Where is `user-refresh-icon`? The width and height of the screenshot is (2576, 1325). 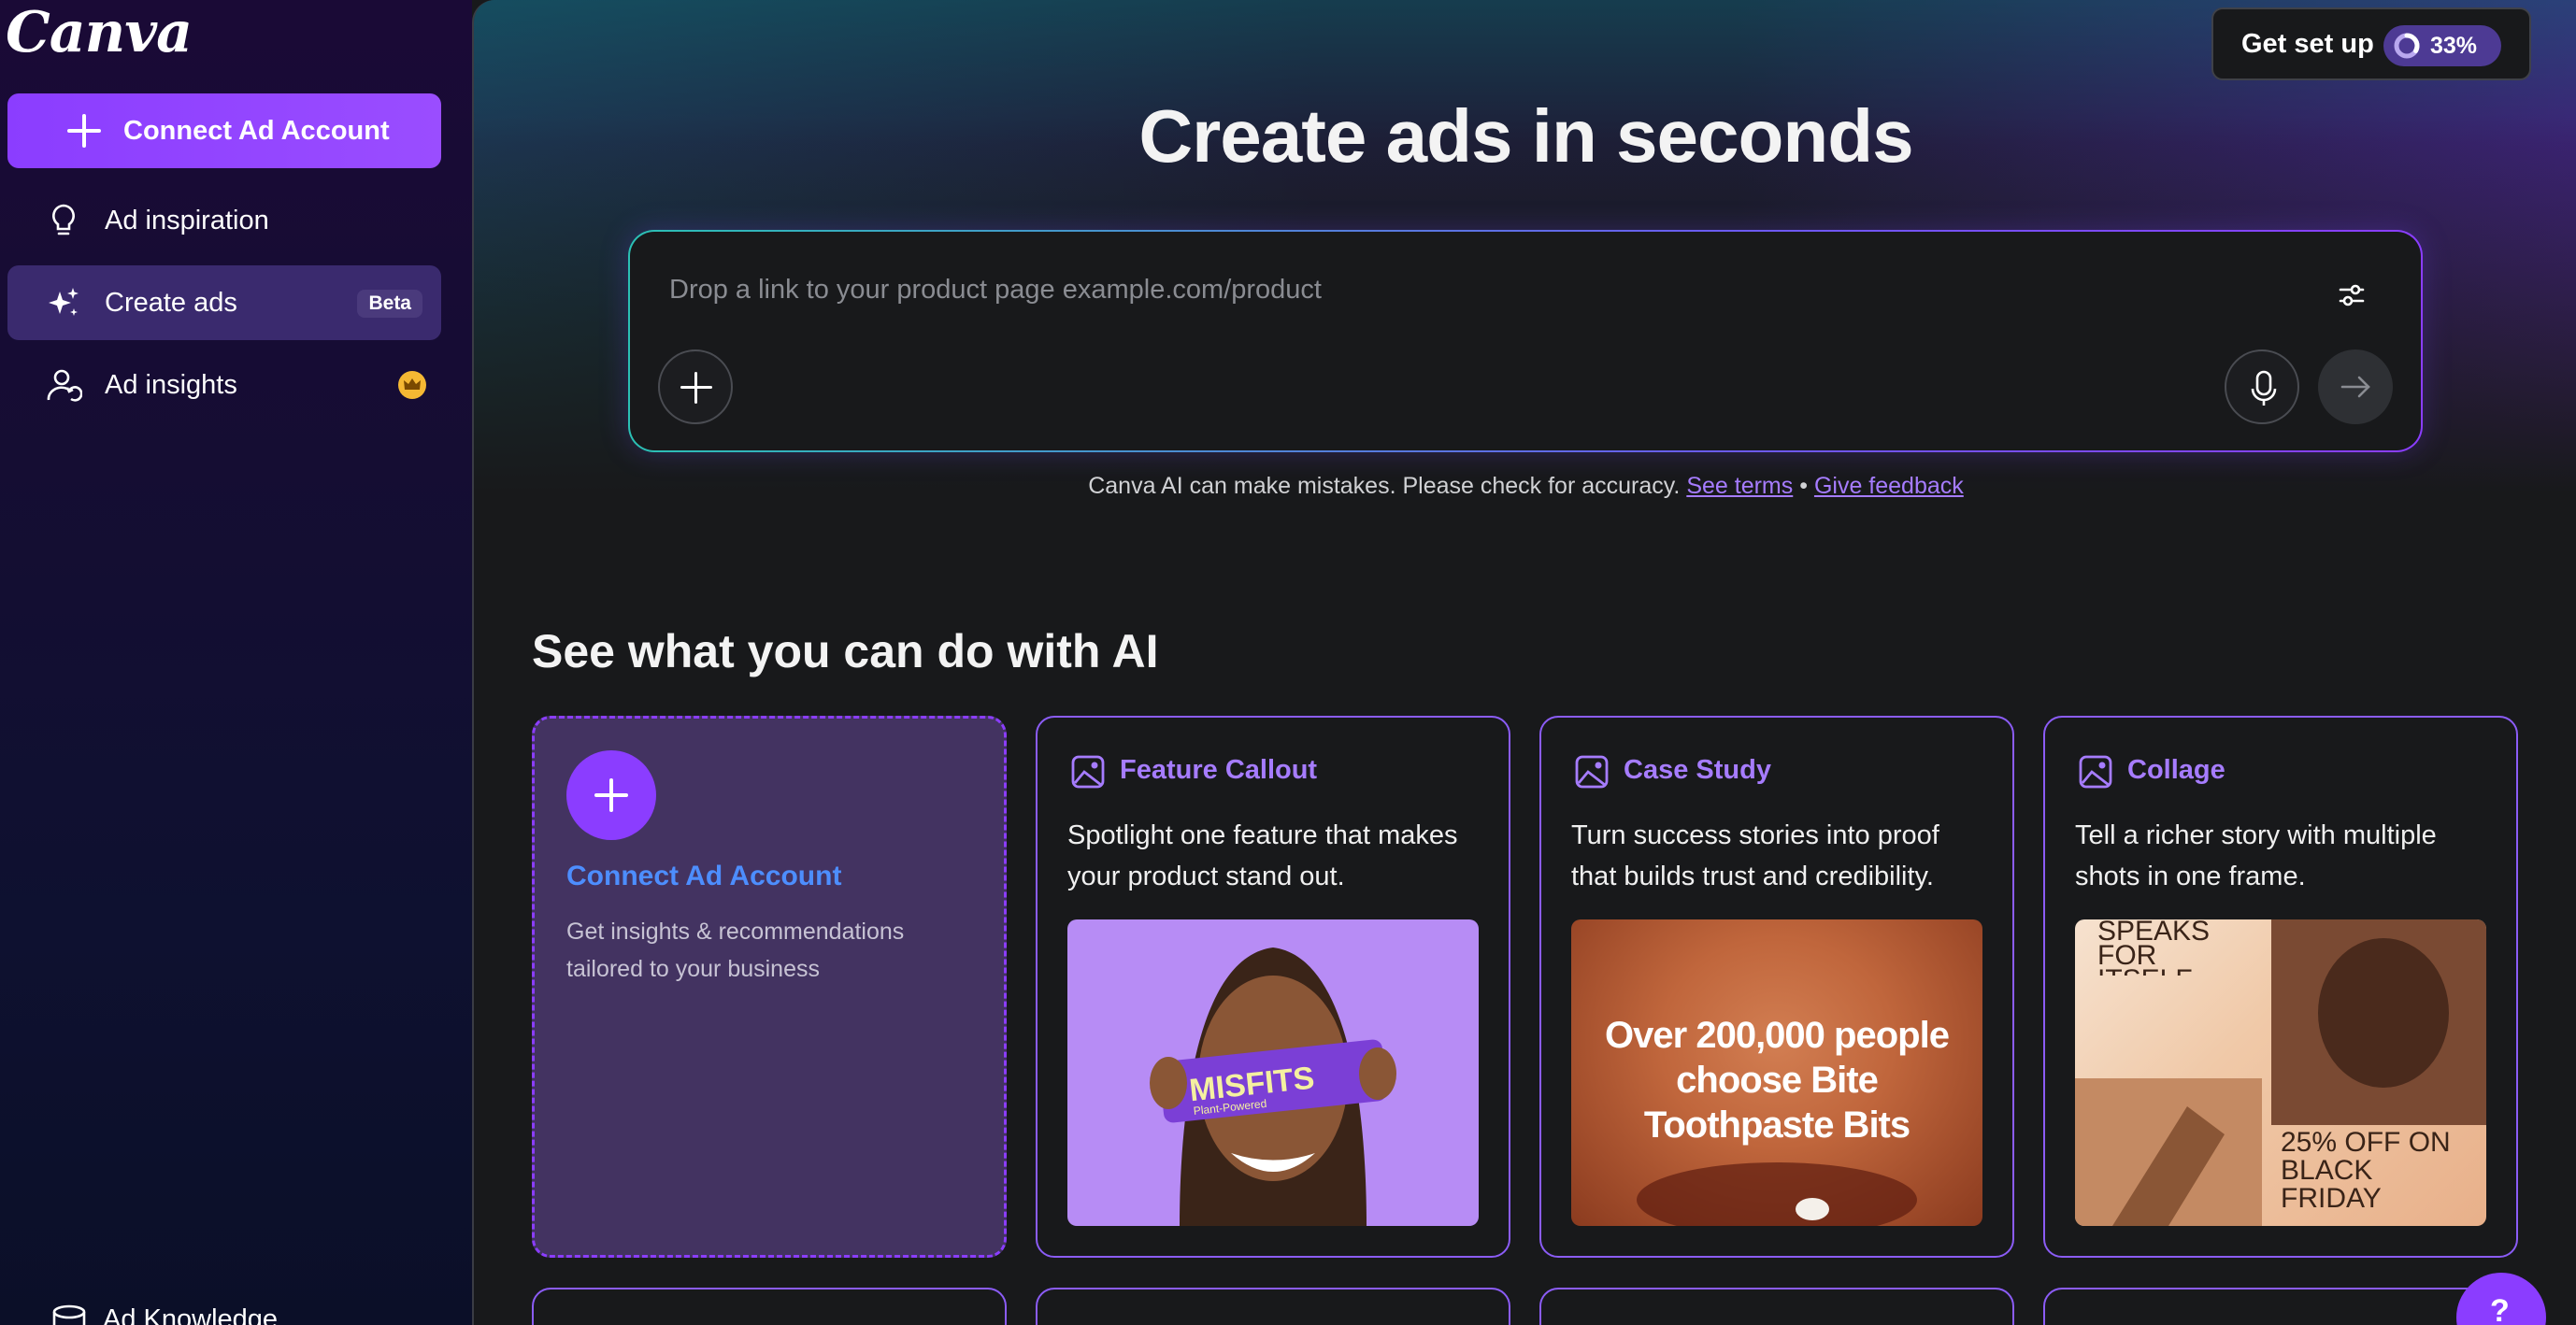 user-refresh-icon is located at coordinates (64, 385).